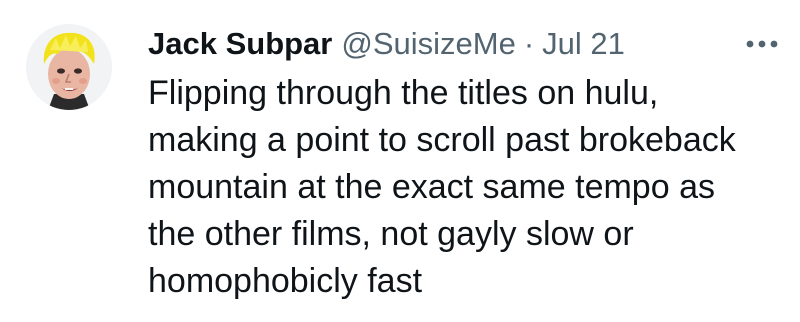  Describe the element at coordinates (428, 44) in the screenshot. I see `author-handle: @SuisizeMe` at that location.